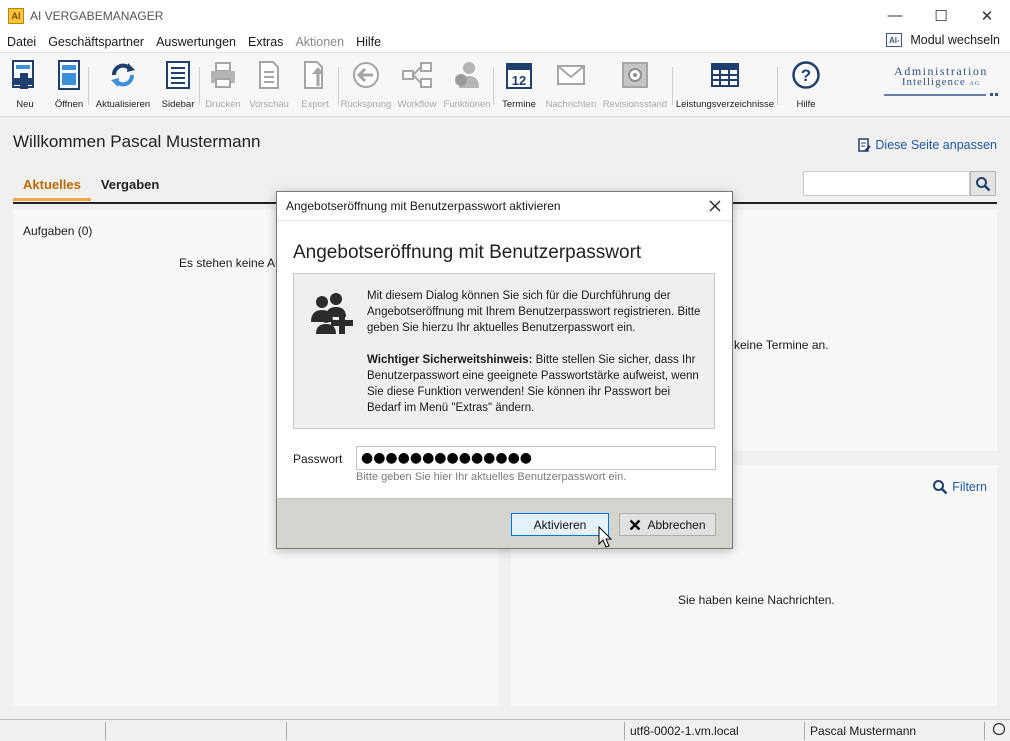 This screenshot has width=1010, height=741. What do you see at coordinates (560, 524) in the screenshot?
I see `activate-button: Aktivieren` at bounding box center [560, 524].